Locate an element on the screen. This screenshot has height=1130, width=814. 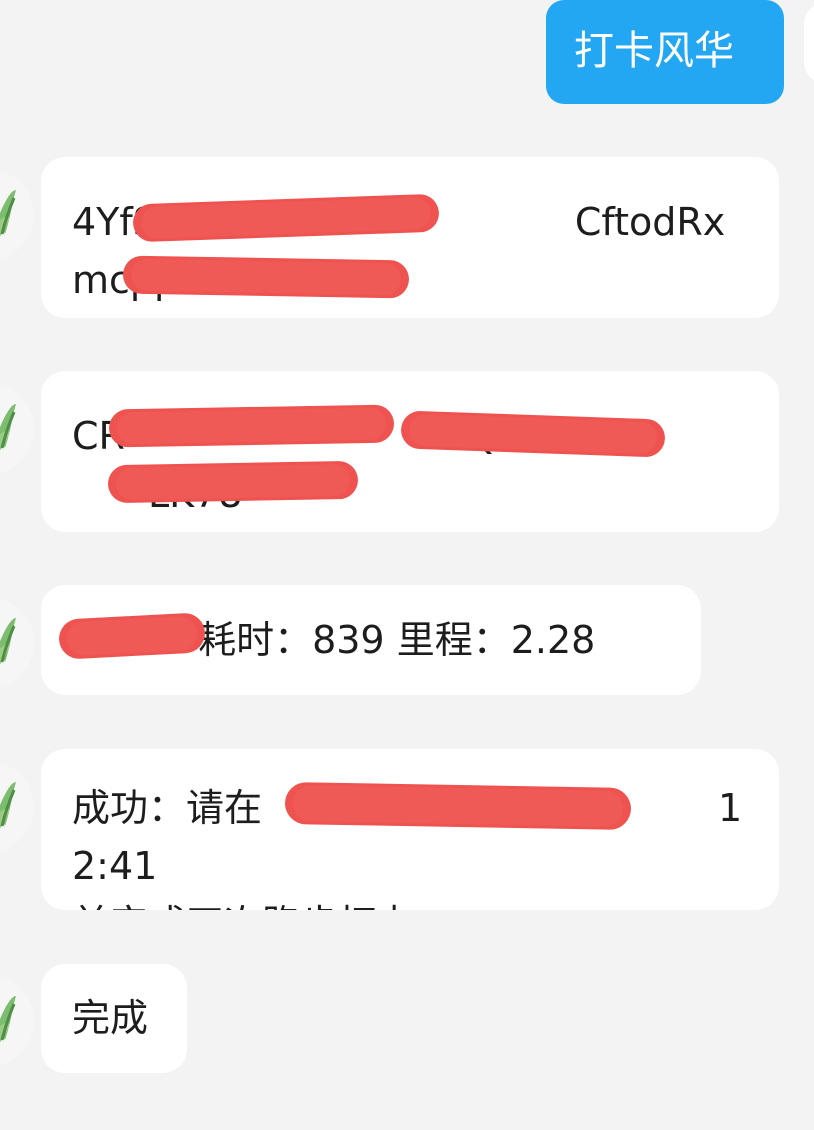
received-message-bubble: 成功：请在 12:41 前完成四次跑步打卡 is located at coordinates (410, 829).